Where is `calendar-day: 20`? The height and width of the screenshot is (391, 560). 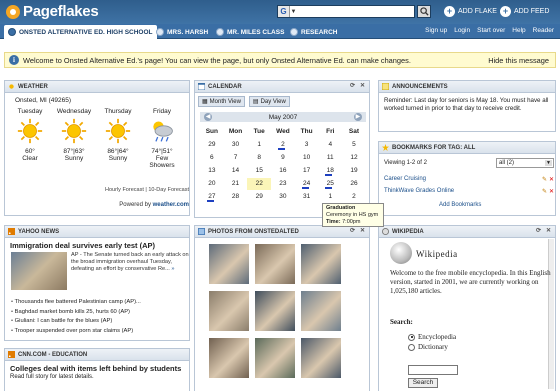
calendar-day: 20 is located at coordinates (212, 184).